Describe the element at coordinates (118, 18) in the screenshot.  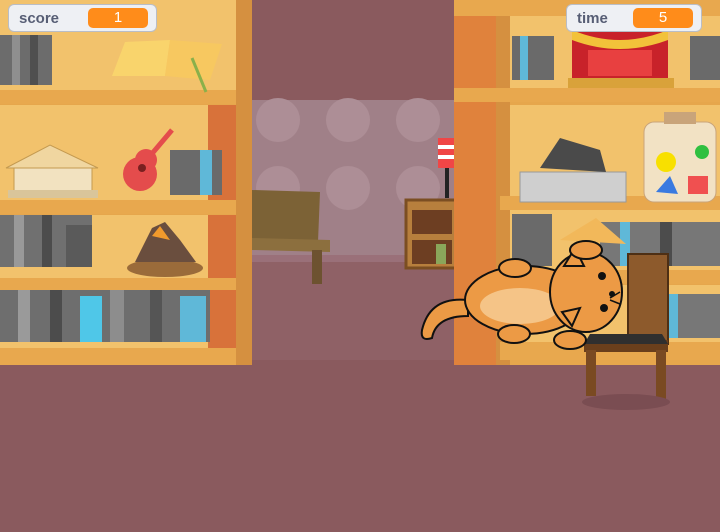
I see `score-value: 1` at that location.